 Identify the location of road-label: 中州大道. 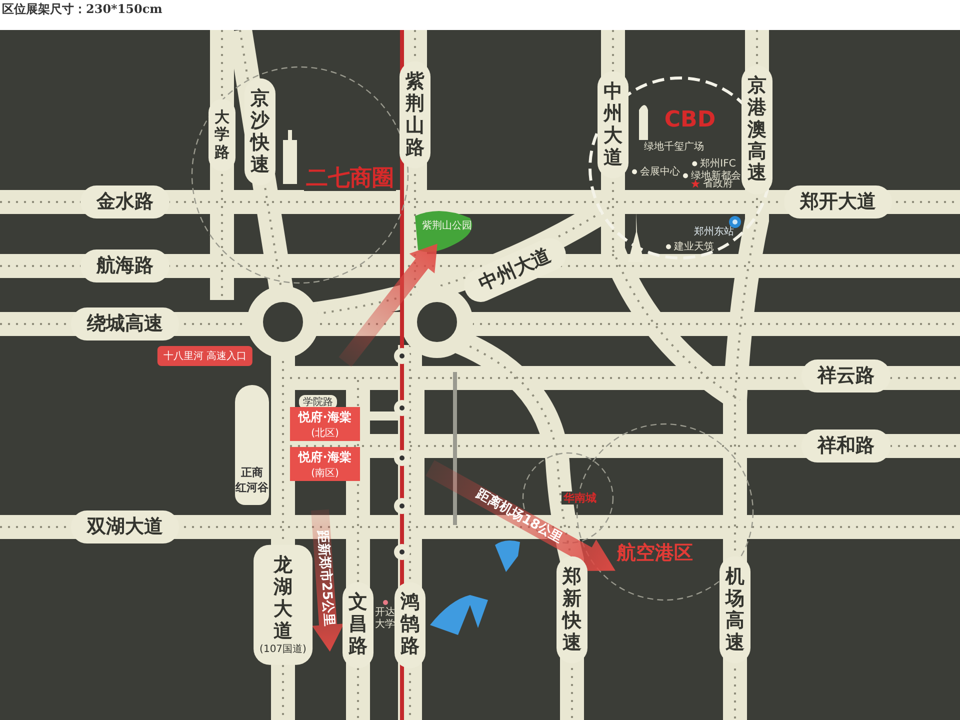
(613, 125).